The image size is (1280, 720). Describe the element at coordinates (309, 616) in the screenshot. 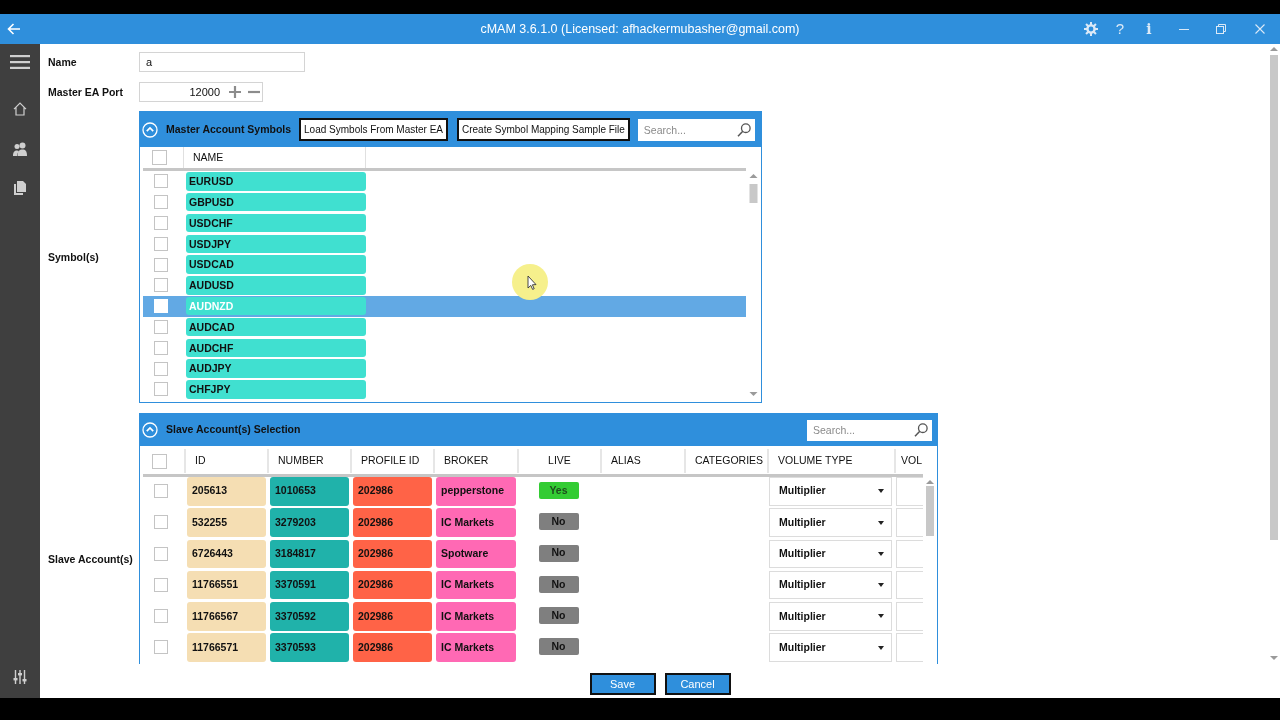

I see `account-number-cell: 3370592` at that location.